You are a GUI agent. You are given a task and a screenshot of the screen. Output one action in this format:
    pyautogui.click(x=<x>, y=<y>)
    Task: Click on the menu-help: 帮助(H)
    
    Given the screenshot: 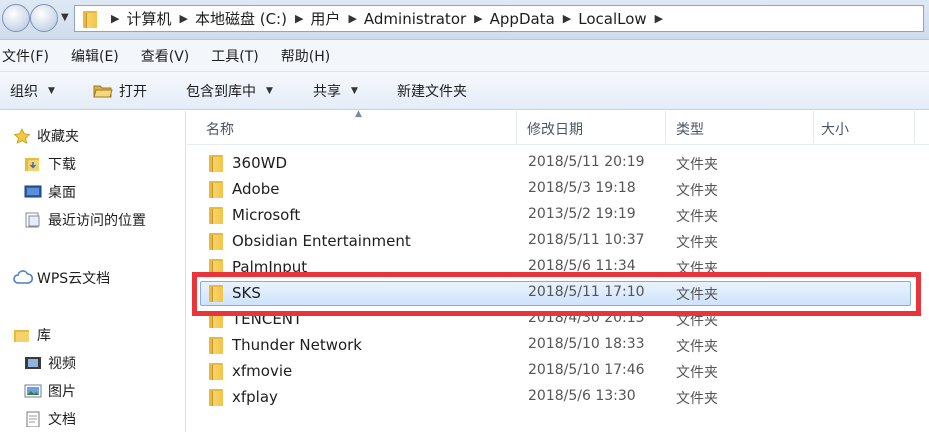 What is the action you would take?
    pyautogui.click(x=305, y=56)
    